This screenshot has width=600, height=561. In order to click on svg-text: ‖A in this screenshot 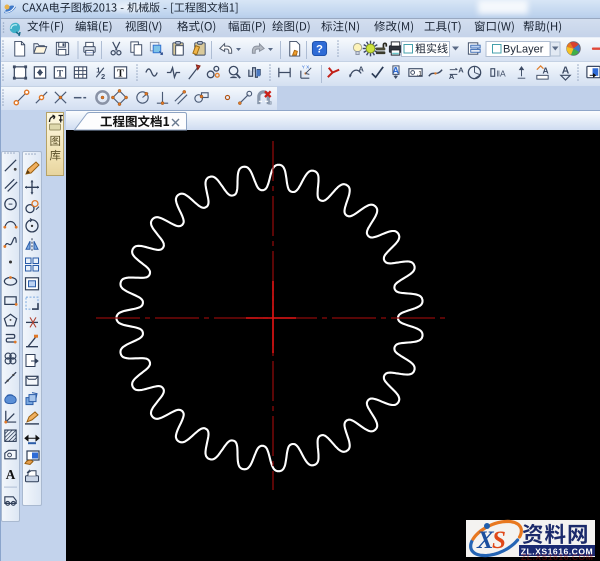, I will do `click(502, 73)`.